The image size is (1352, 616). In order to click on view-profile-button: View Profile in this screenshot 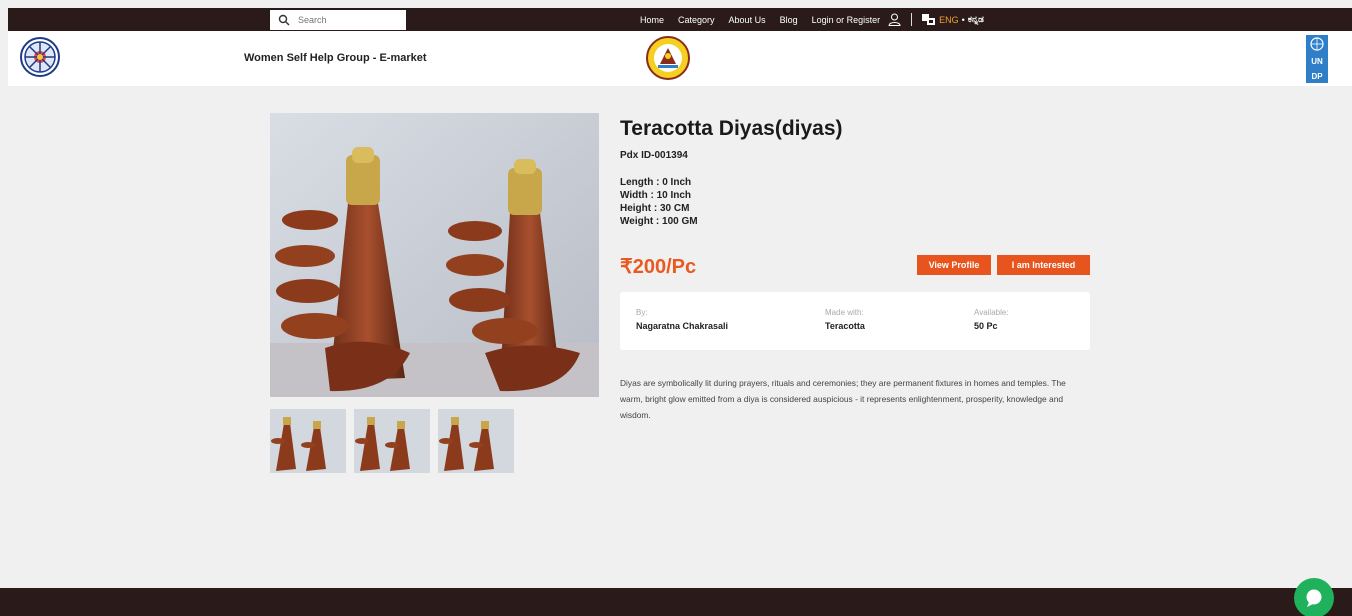, I will do `click(954, 265)`.